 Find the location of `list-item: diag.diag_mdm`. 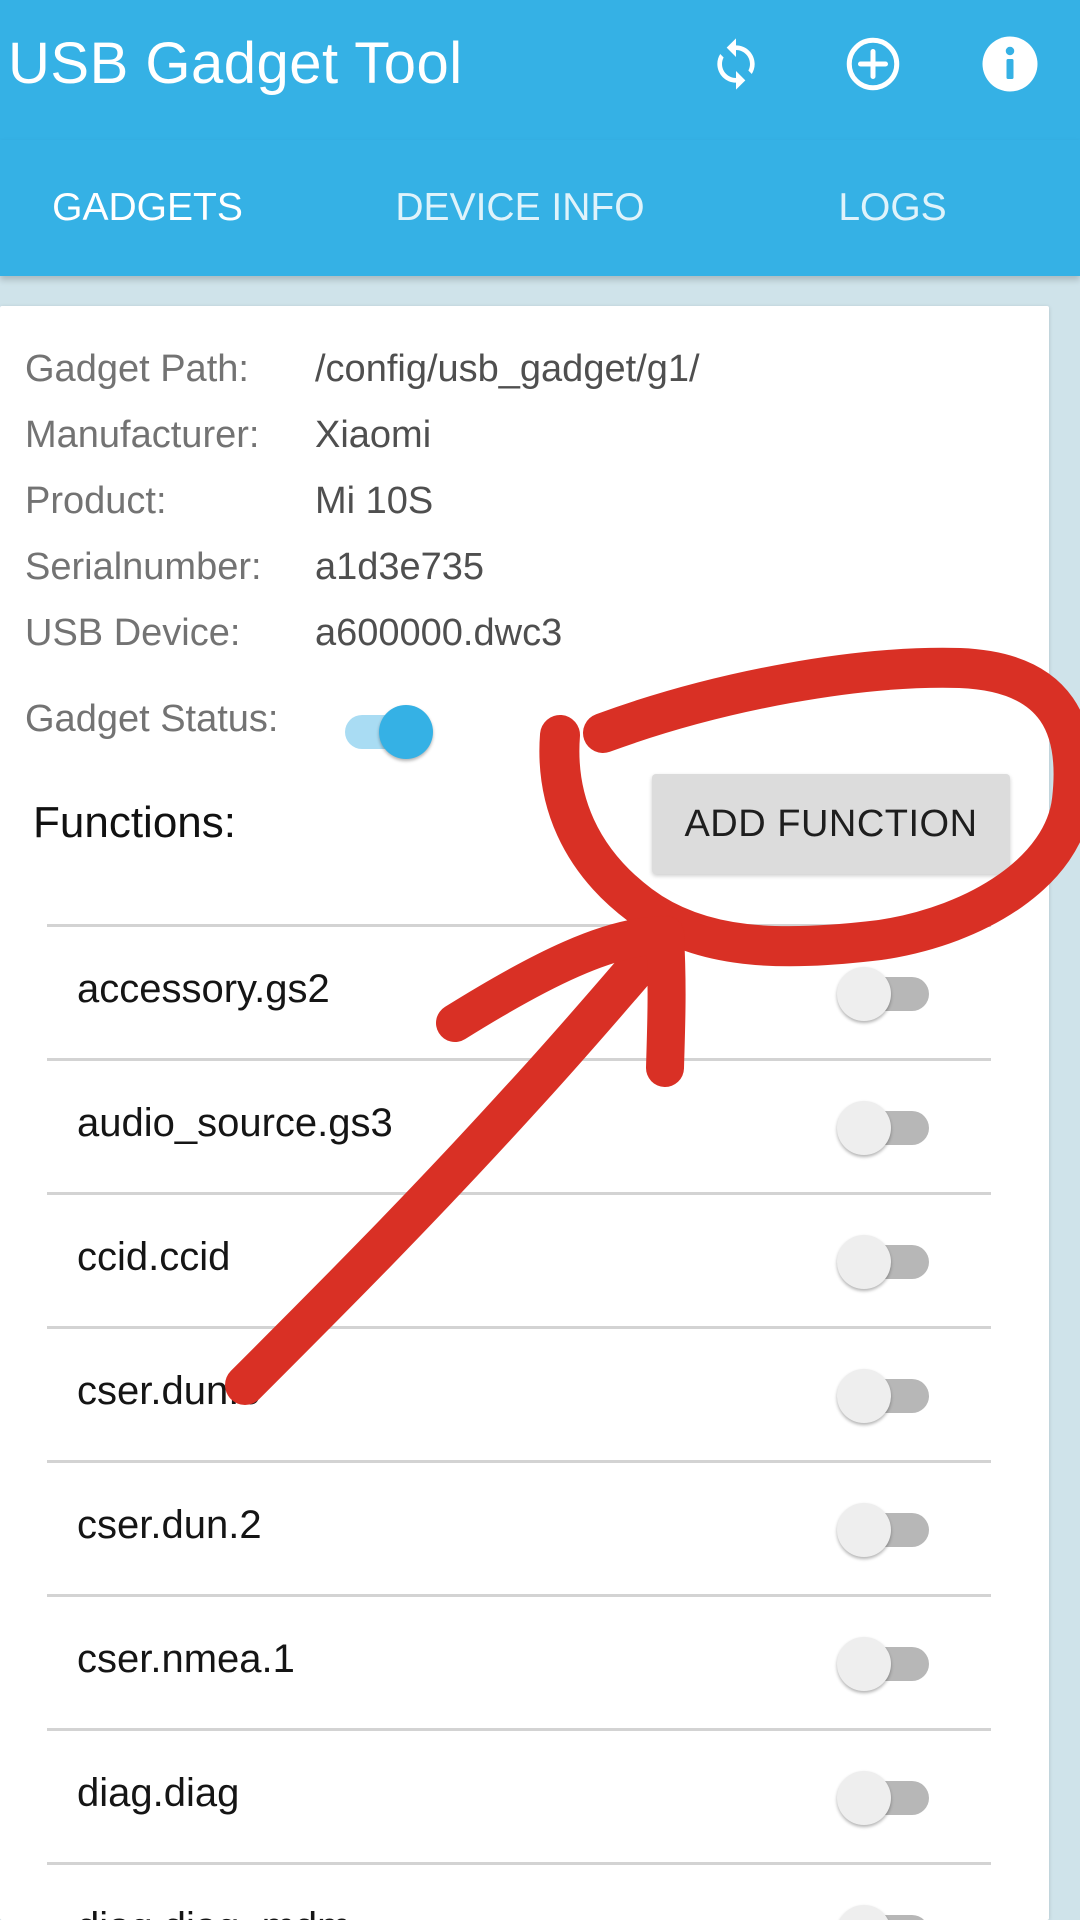

list-item: diag.diag_mdm is located at coordinates (519, 1891).